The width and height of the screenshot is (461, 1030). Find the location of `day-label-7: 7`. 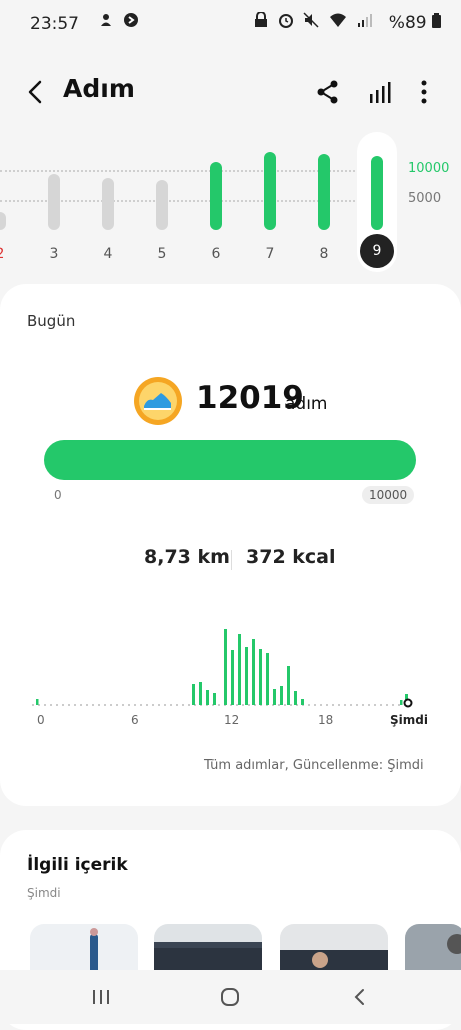

day-label-7: 7 is located at coordinates (270, 254).